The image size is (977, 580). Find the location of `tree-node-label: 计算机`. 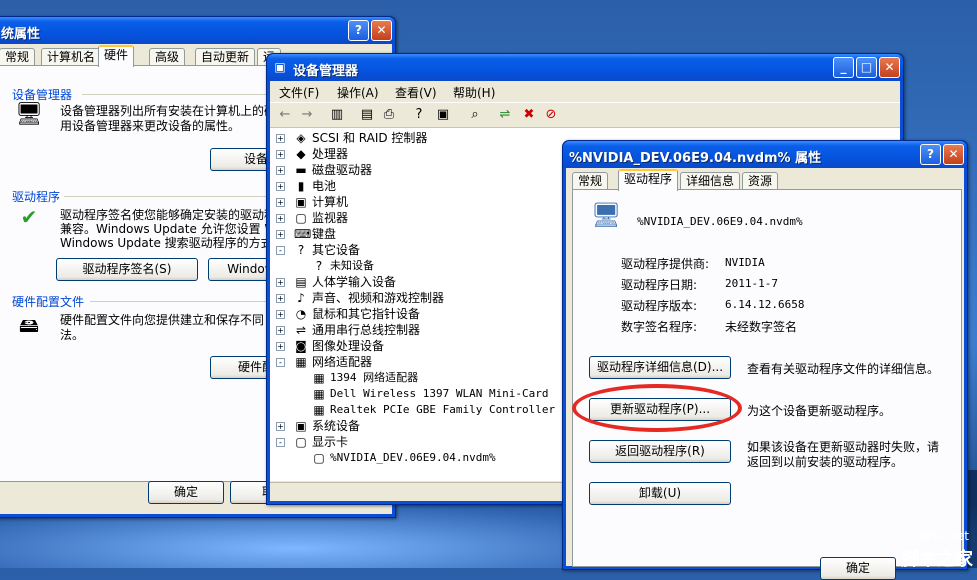

tree-node-label: 计算机 is located at coordinates (330, 202).